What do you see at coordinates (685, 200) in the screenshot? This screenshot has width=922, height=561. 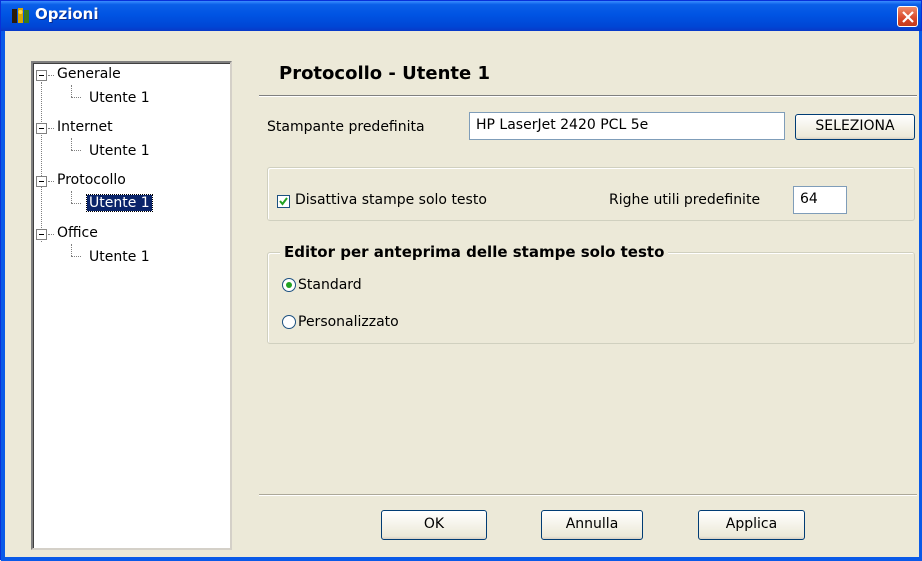 I see `default-rows-label: Righe utili predefinite` at bounding box center [685, 200].